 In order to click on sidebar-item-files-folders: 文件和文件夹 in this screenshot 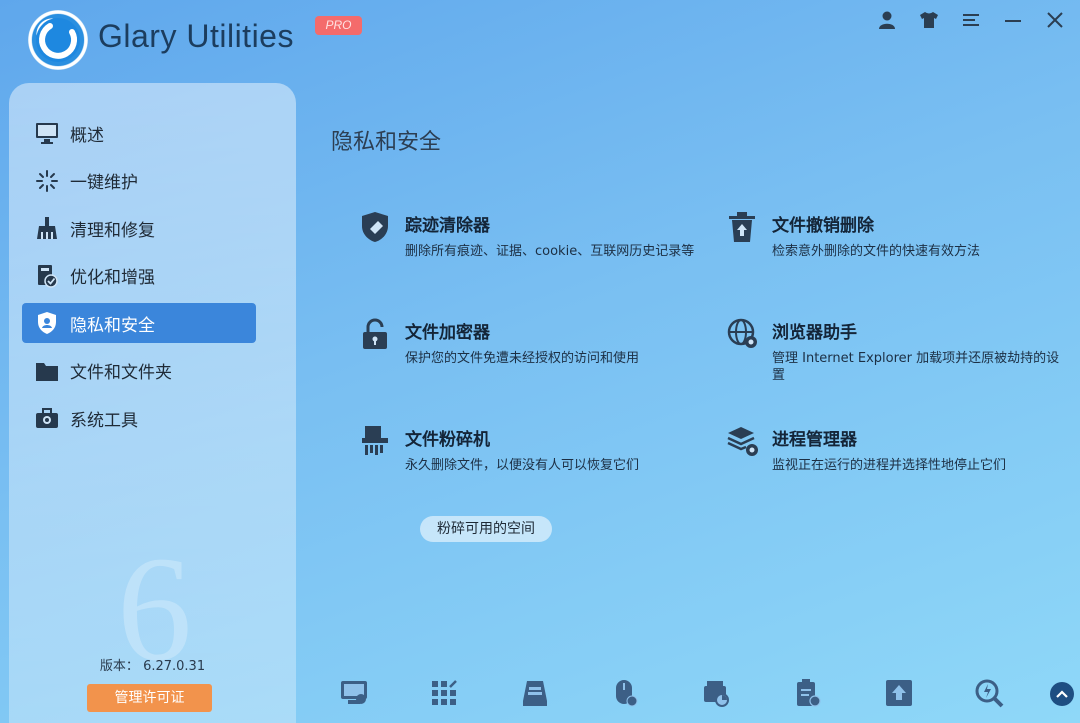, I will do `click(139, 371)`.